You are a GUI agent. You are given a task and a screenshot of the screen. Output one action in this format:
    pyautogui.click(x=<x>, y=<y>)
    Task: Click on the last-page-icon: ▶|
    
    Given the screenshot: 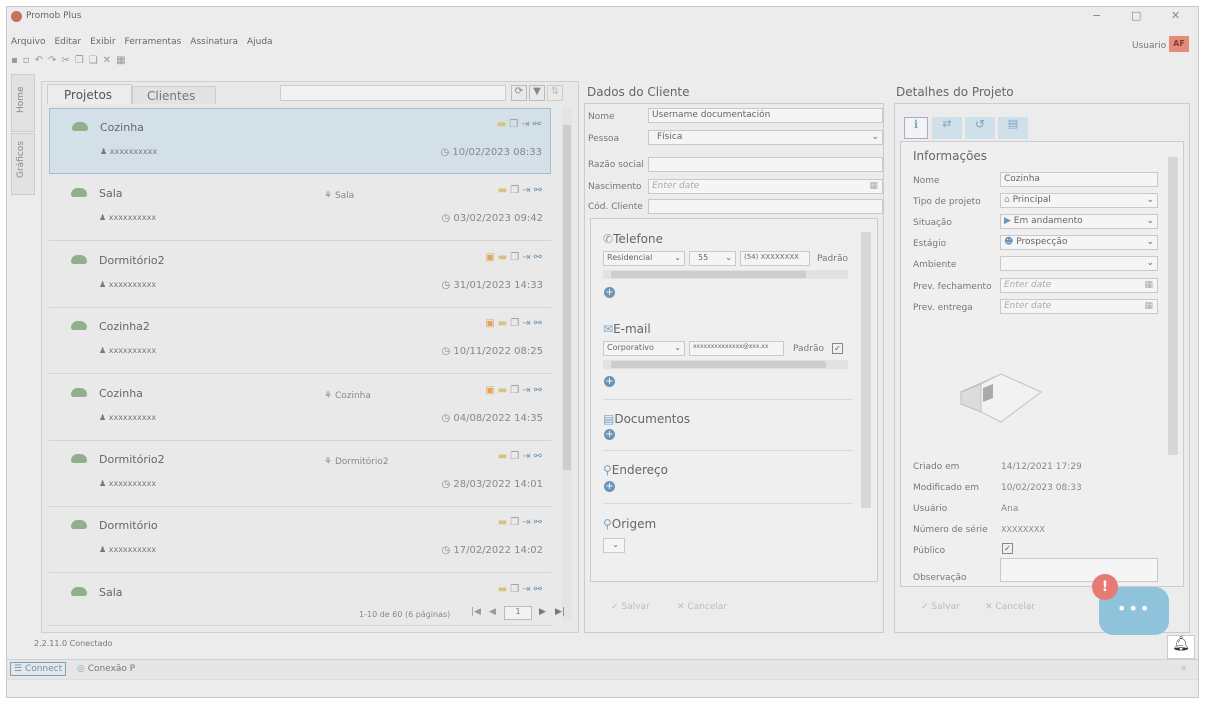 What is the action you would take?
    pyautogui.click(x=560, y=612)
    